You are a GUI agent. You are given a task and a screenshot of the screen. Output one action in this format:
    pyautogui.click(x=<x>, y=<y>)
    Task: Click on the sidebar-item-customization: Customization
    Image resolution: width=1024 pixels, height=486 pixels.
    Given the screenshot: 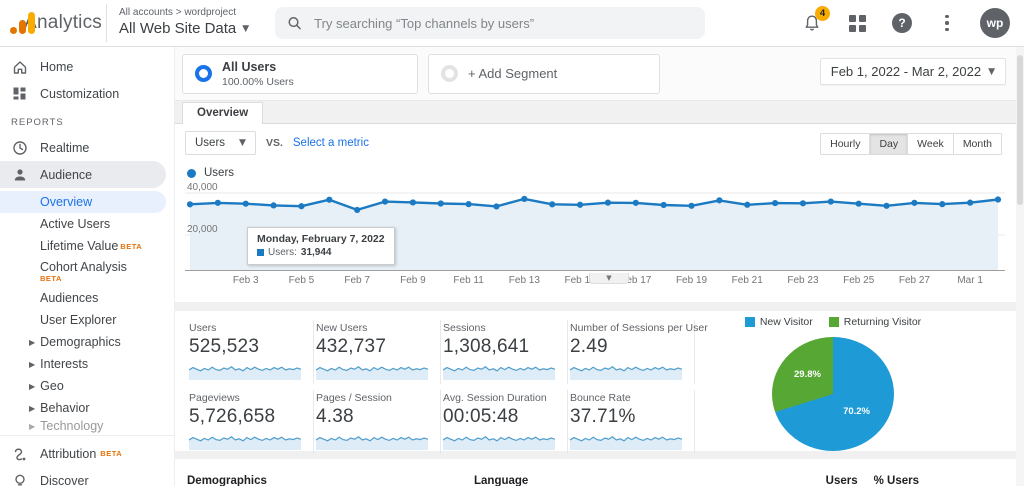 What is the action you would take?
    pyautogui.click(x=87, y=93)
    